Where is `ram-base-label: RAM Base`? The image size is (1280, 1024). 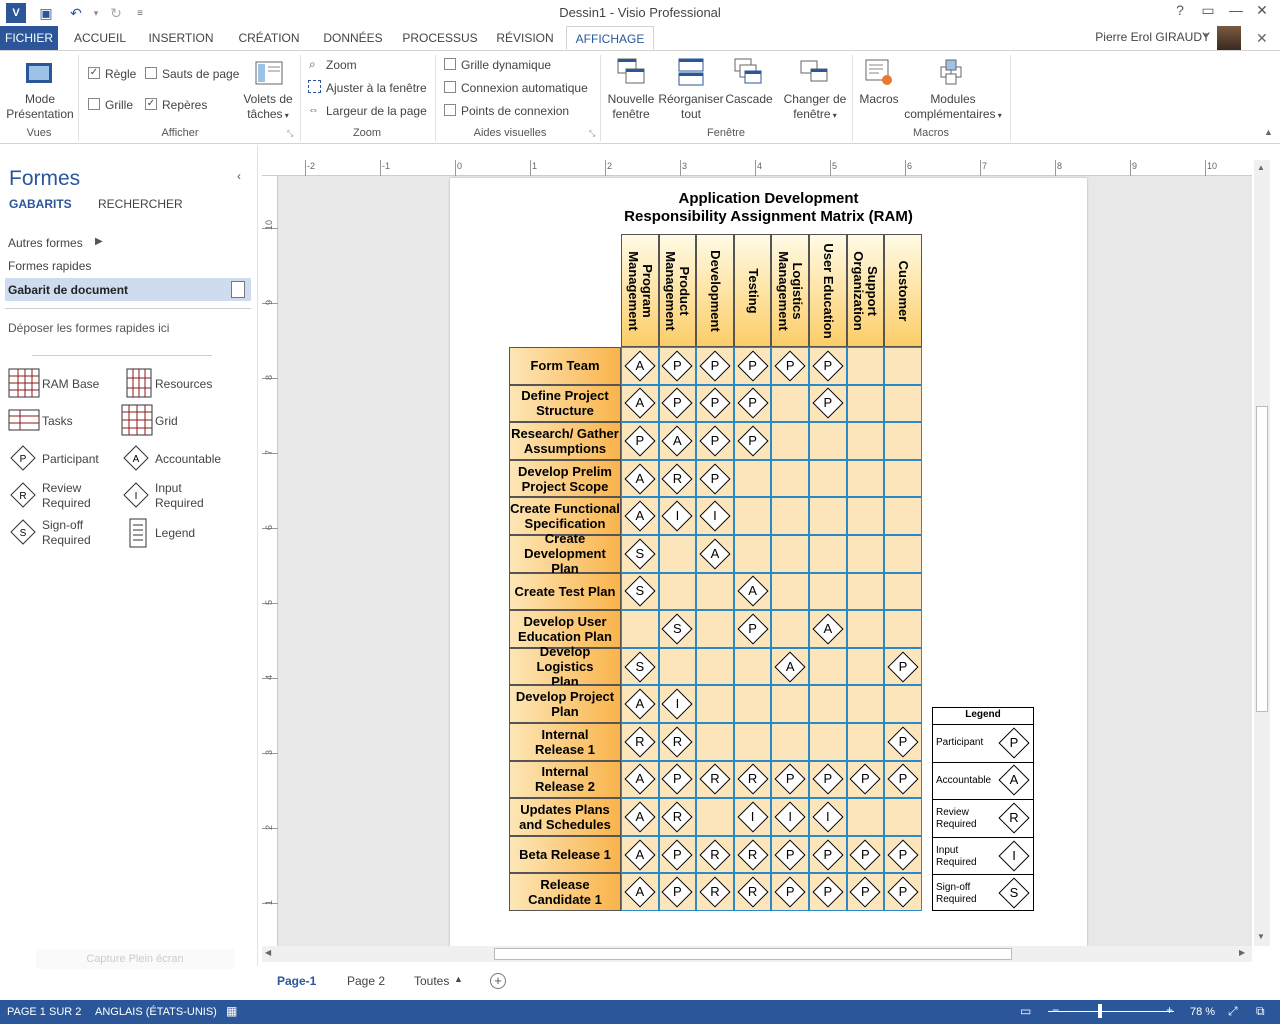
ram-base-label: RAM Base is located at coordinates (70, 384).